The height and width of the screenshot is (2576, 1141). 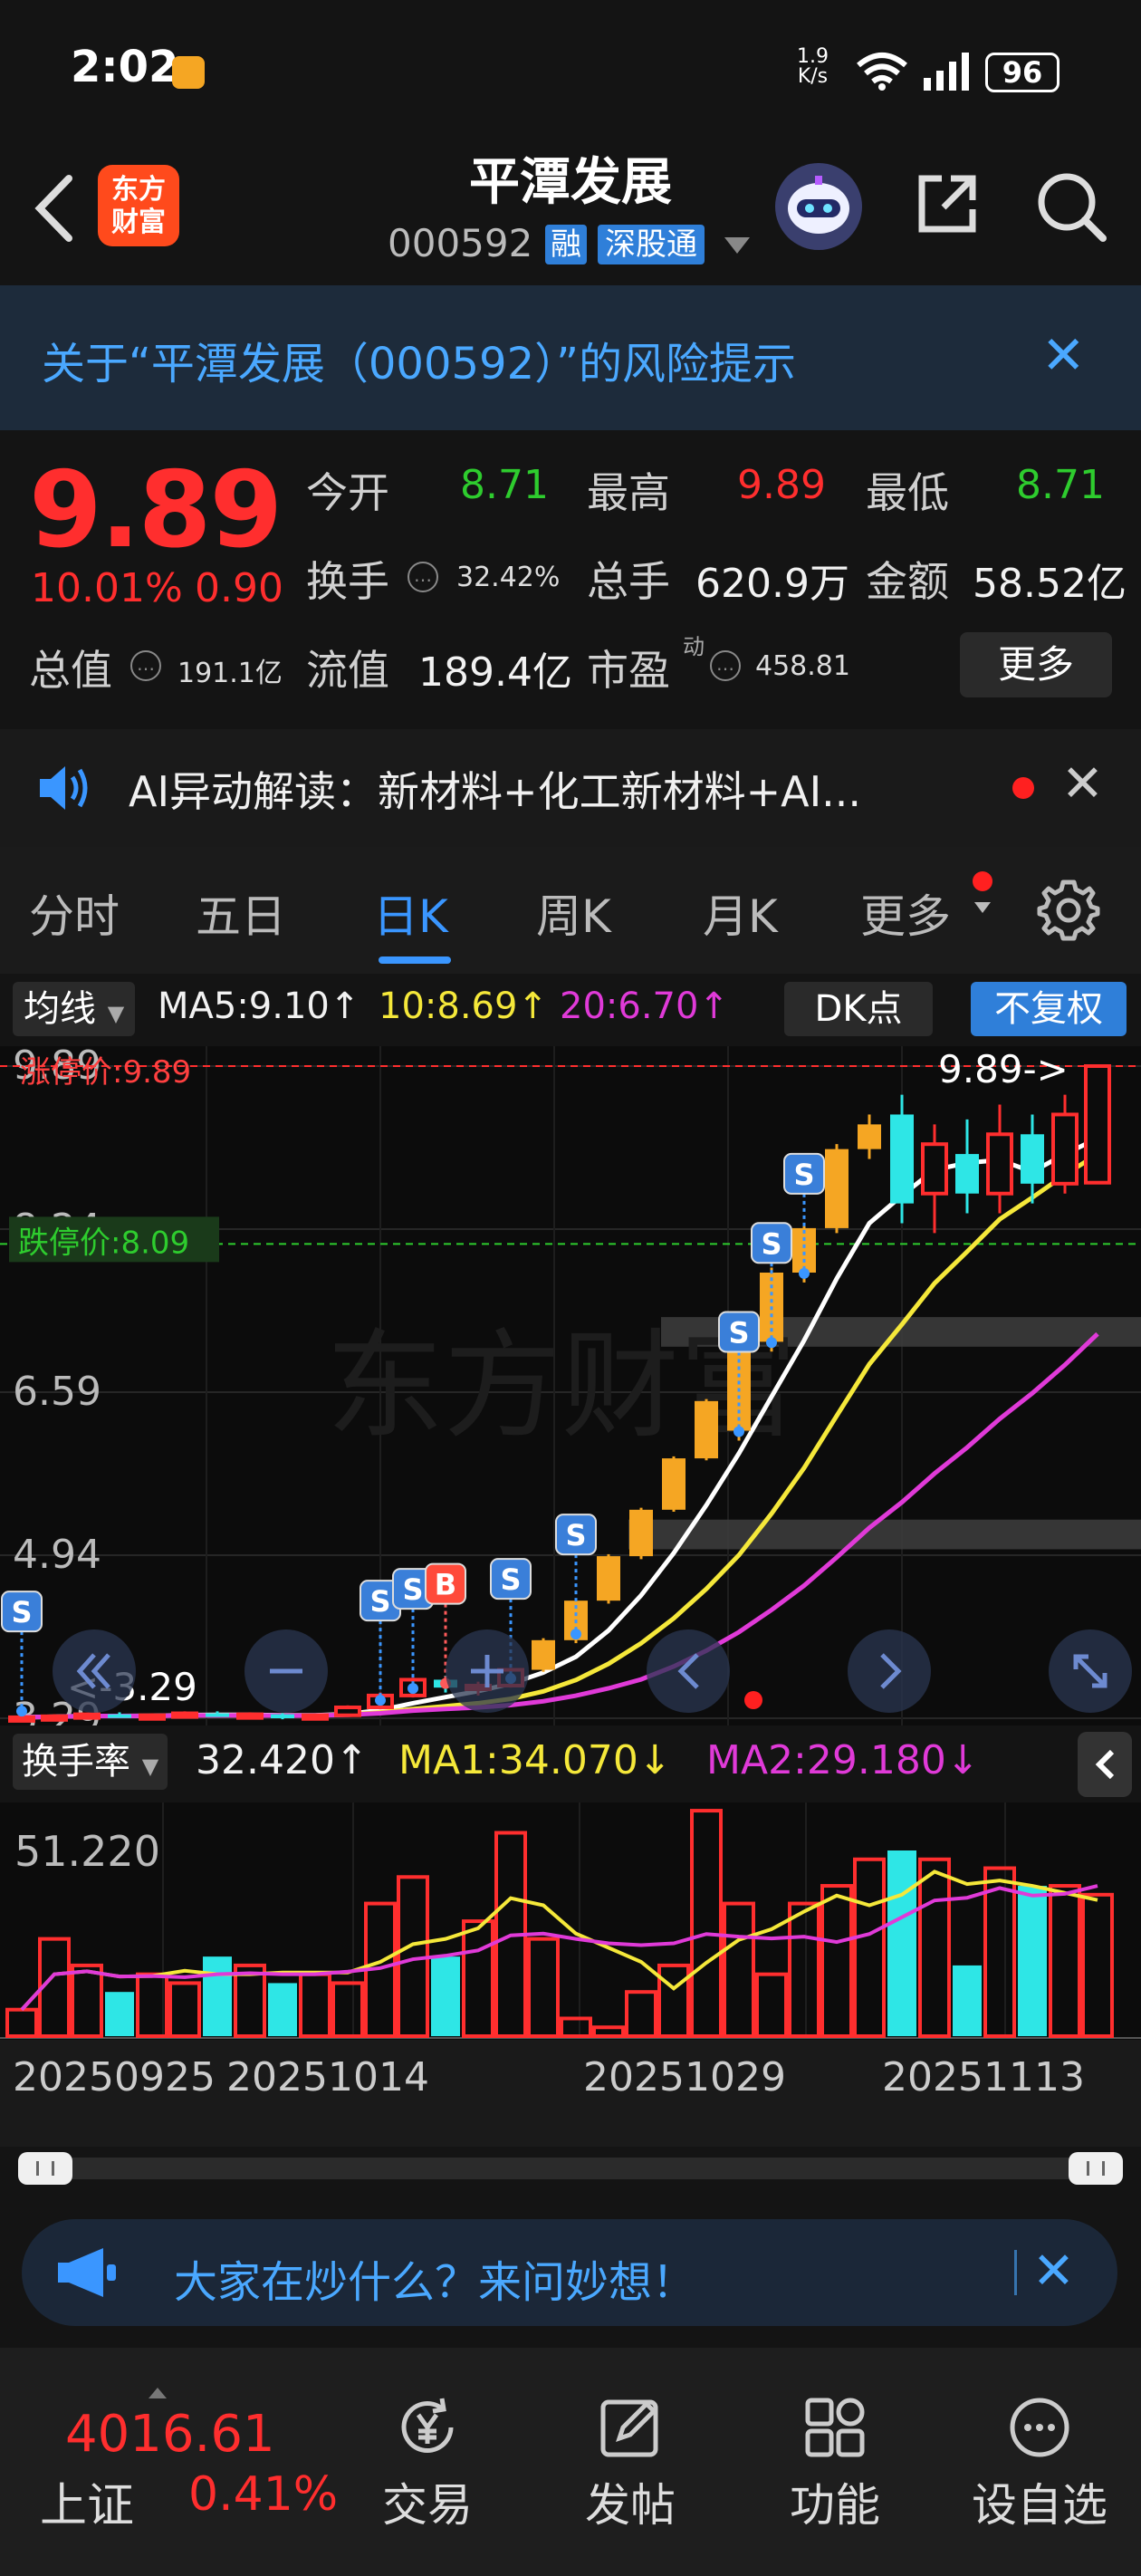 I want to click on tab-more: 更多, so click(x=905, y=913).